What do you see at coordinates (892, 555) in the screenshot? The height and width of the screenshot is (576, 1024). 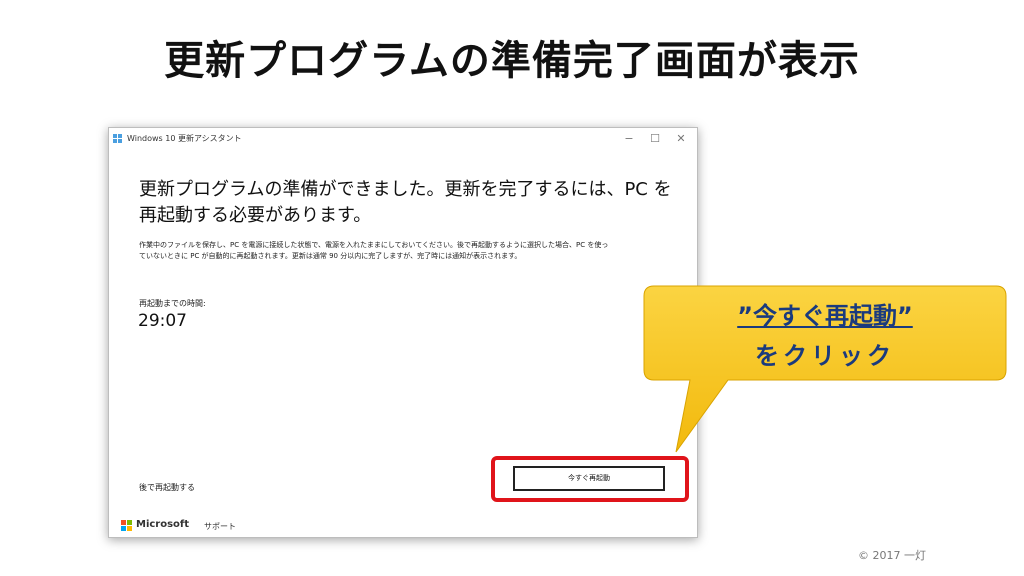 I see `copyright: © 2017 一灯` at bounding box center [892, 555].